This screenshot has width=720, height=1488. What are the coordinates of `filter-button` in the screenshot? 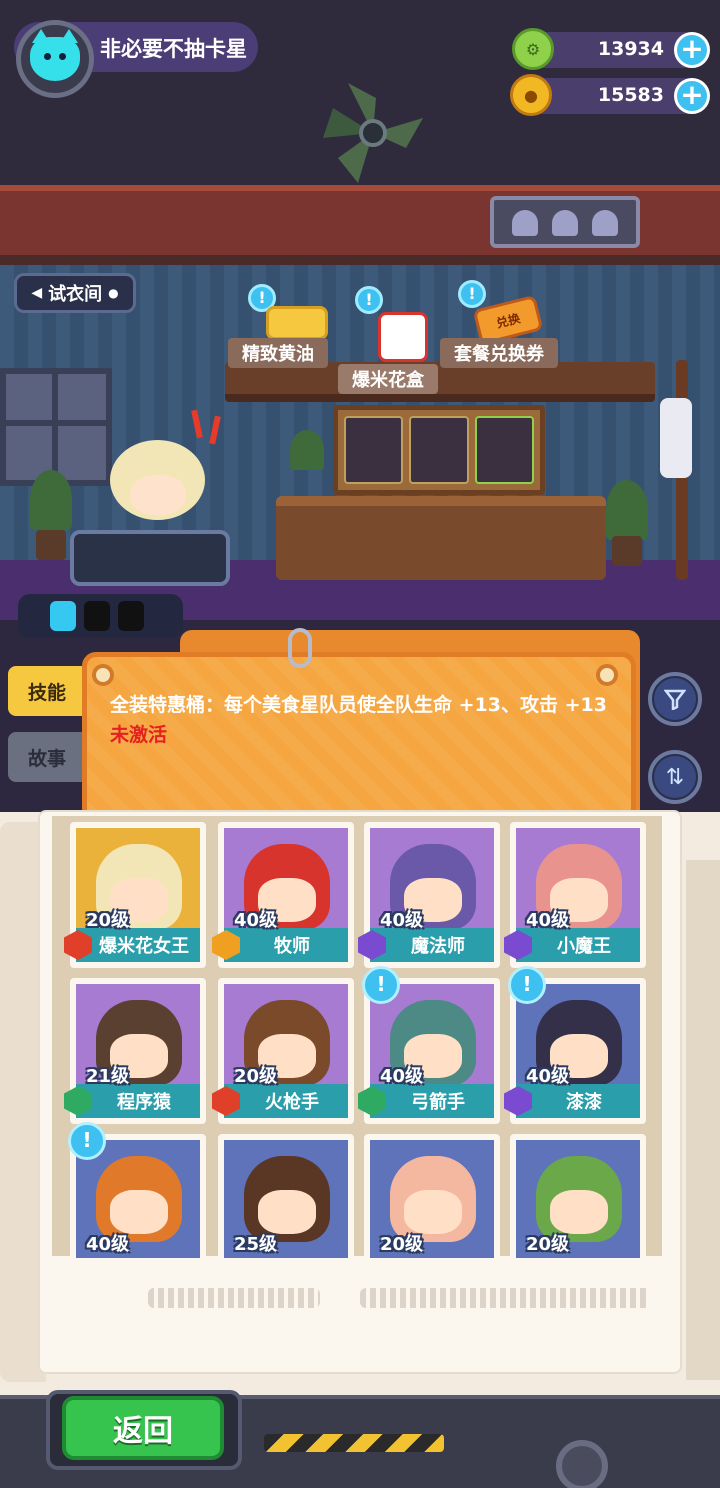 It's located at (675, 699).